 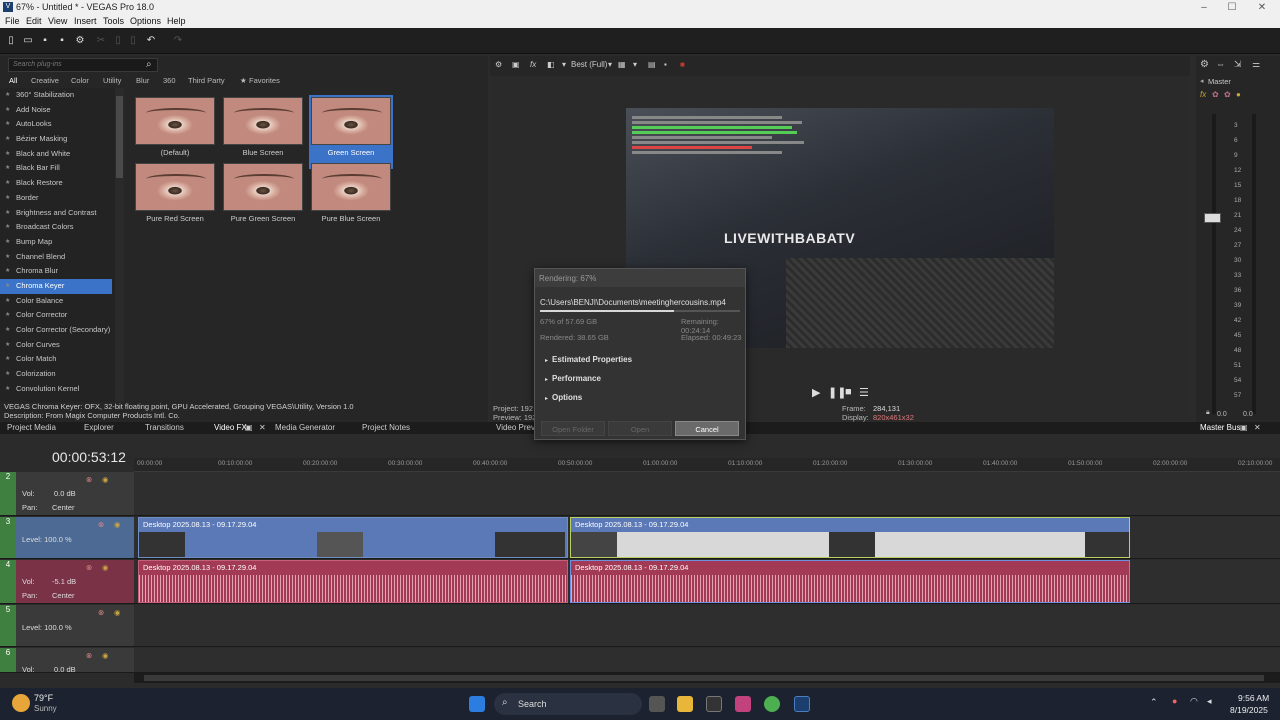 I want to click on vegas-taskbar-icon, so click(x=802, y=704).